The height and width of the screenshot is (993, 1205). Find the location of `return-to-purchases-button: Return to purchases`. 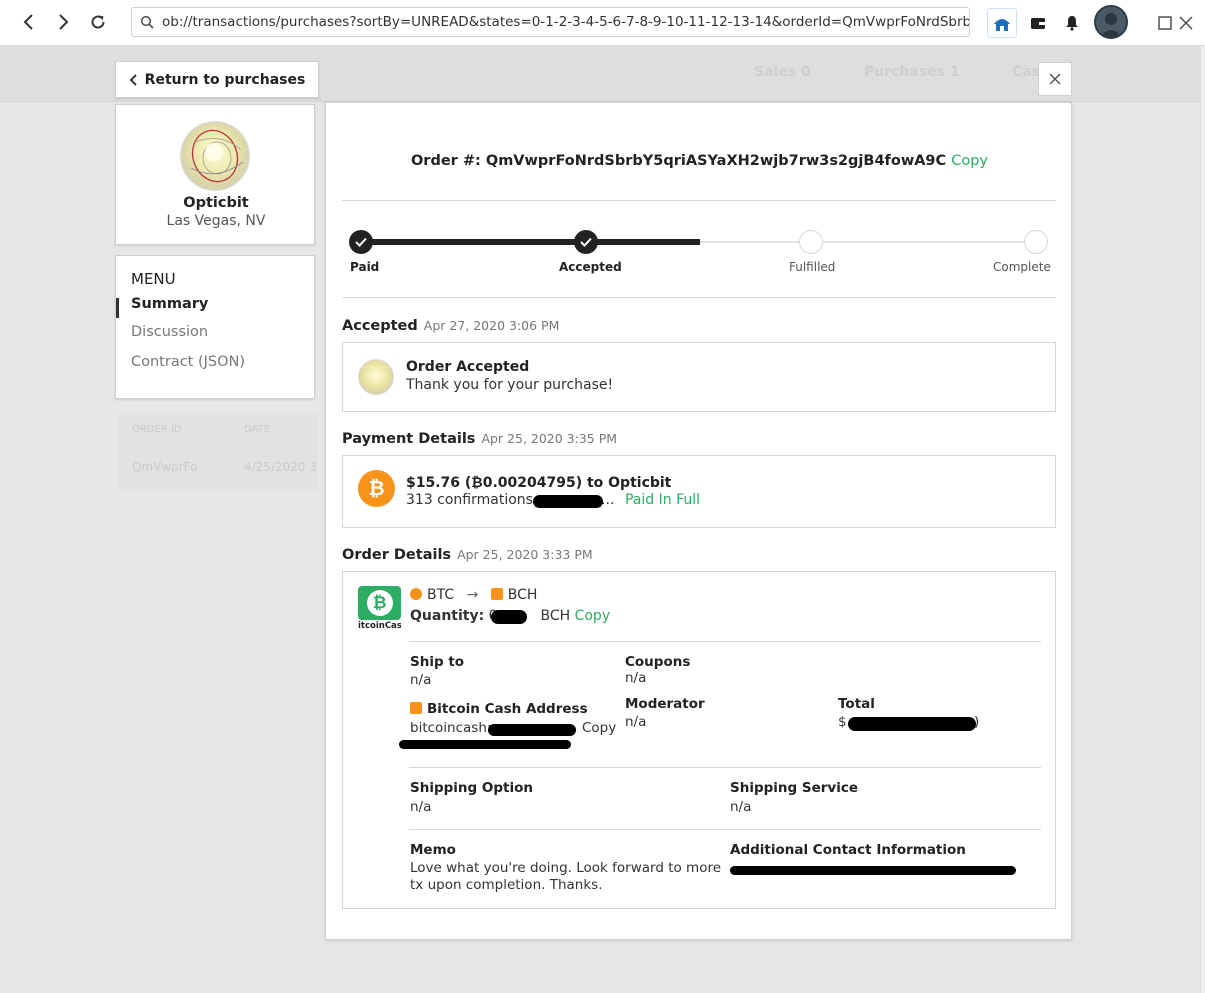

return-to-purchases-button: Return to purchases is located at coordinates (217, 79).